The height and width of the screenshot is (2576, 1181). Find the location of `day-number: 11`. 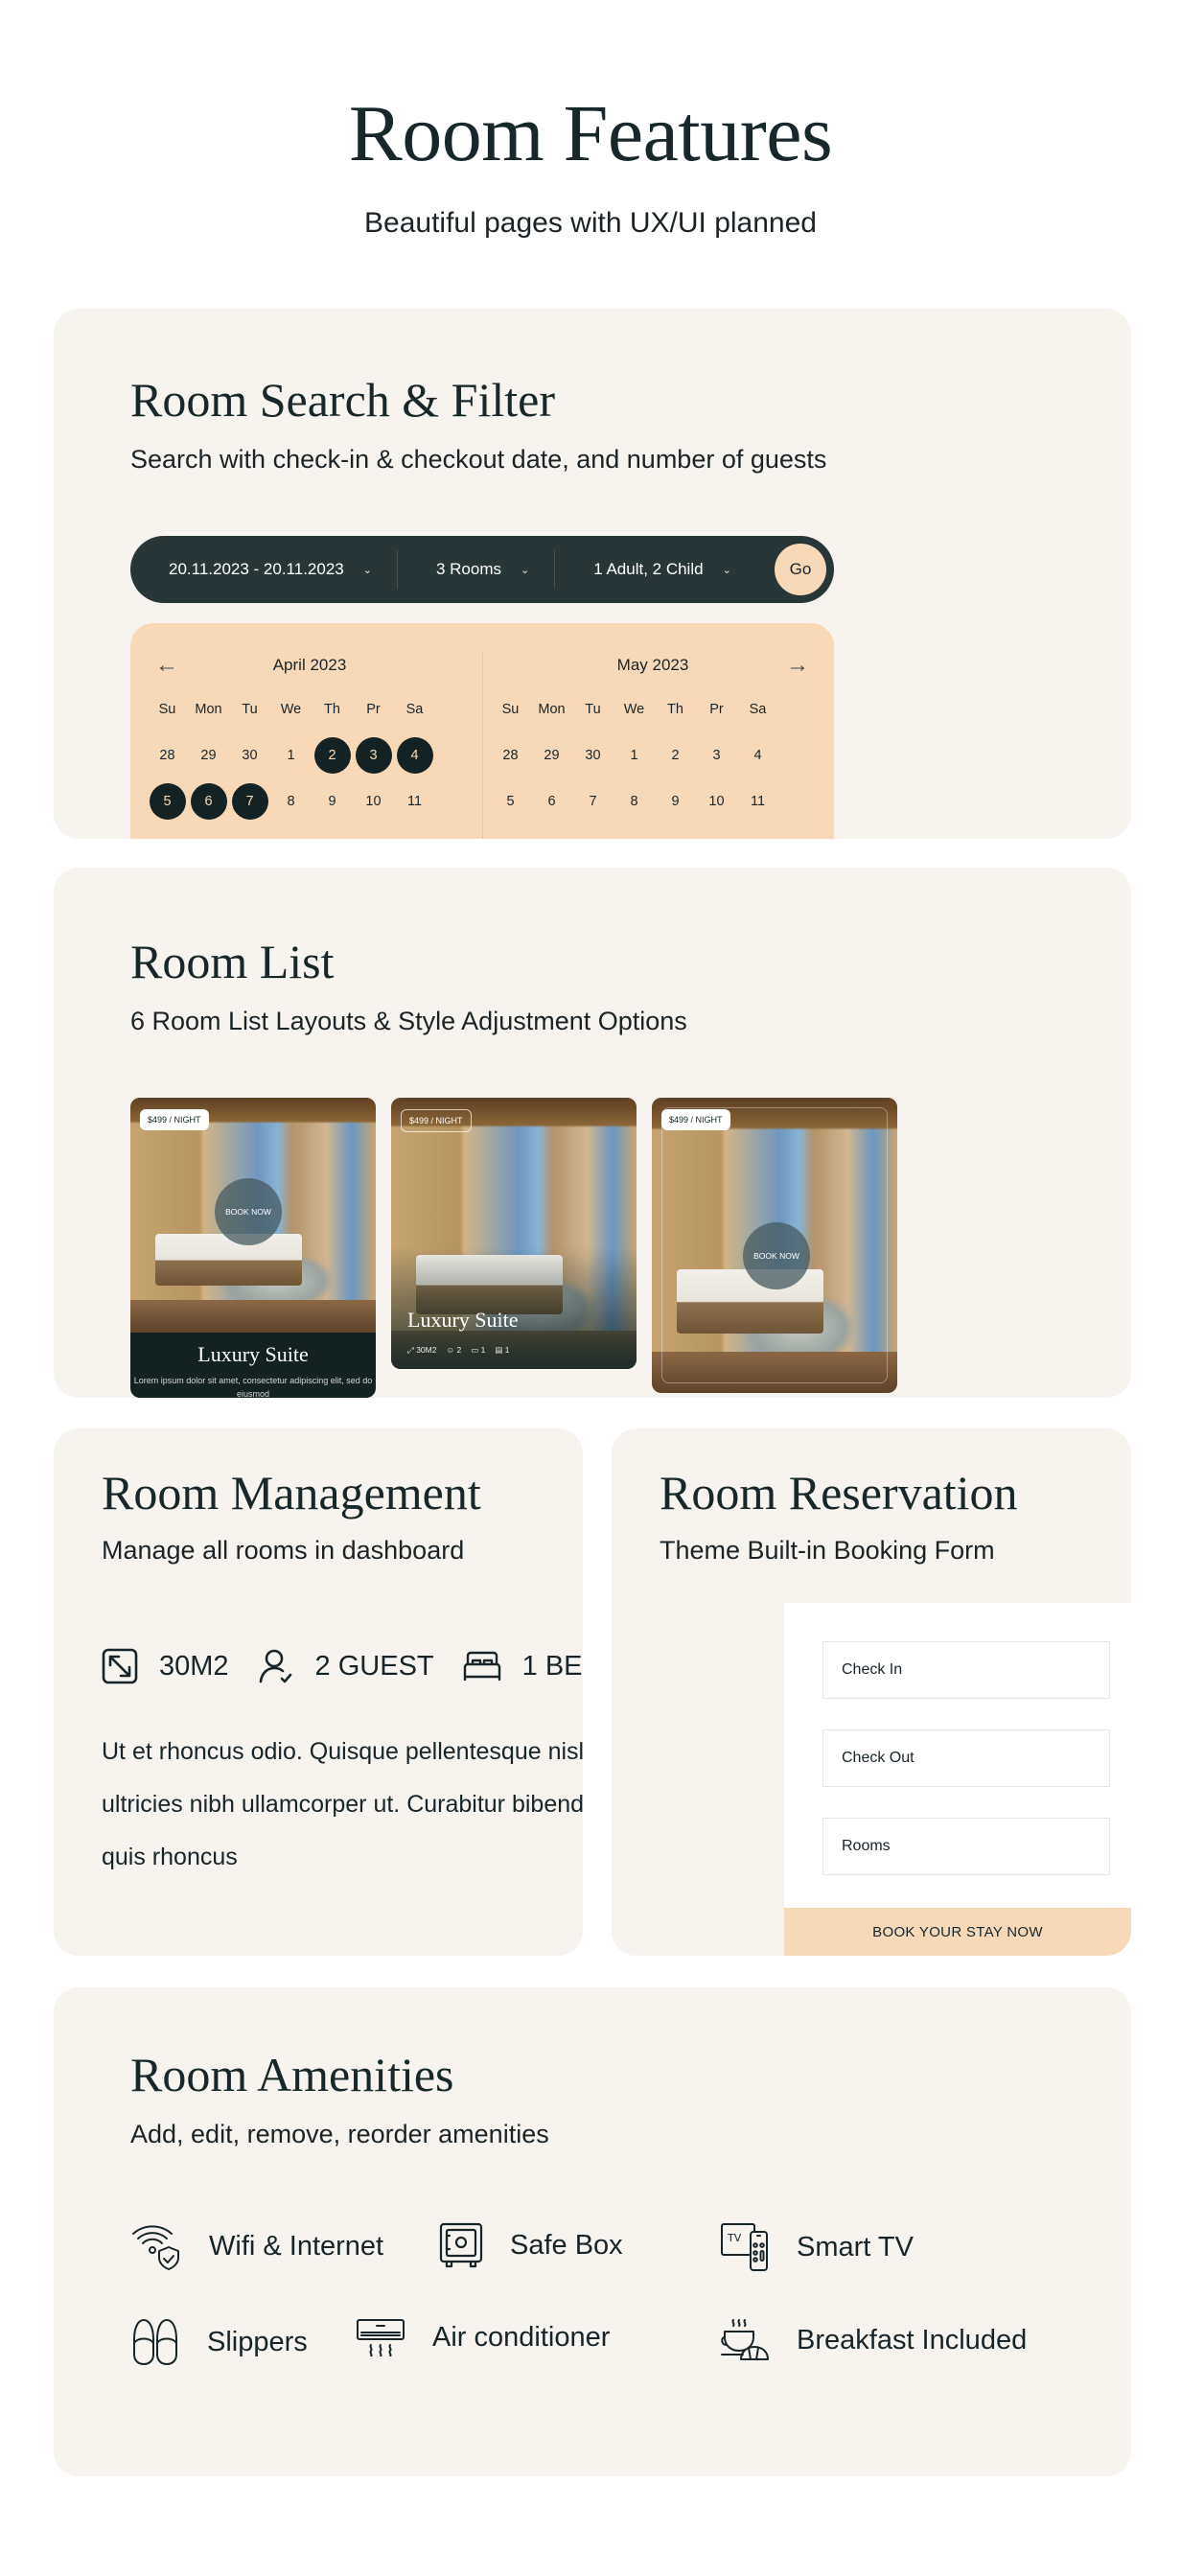

day-number: 11 is located at coordinates (414, 801).